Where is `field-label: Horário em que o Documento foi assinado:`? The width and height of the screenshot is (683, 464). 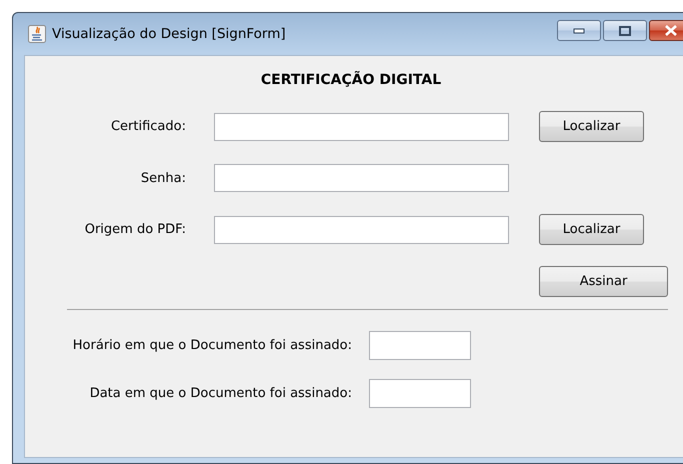
field-label: Horário em que o Documento foi assinado: is located at coordinates (212, 345).